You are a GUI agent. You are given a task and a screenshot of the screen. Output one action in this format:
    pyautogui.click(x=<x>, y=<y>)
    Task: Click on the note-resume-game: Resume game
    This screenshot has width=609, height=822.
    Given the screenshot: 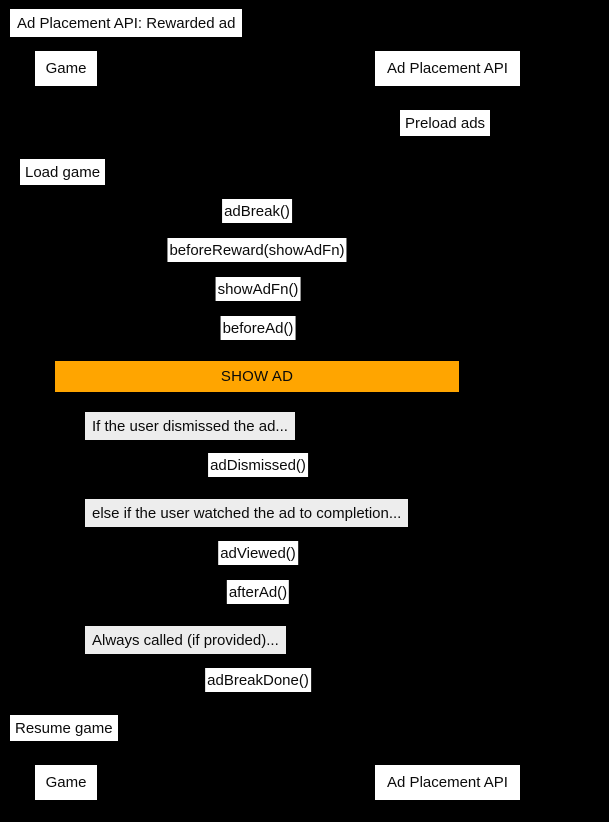 What is the action you would take?
    pyautogui.click(x=64, y=728)
    